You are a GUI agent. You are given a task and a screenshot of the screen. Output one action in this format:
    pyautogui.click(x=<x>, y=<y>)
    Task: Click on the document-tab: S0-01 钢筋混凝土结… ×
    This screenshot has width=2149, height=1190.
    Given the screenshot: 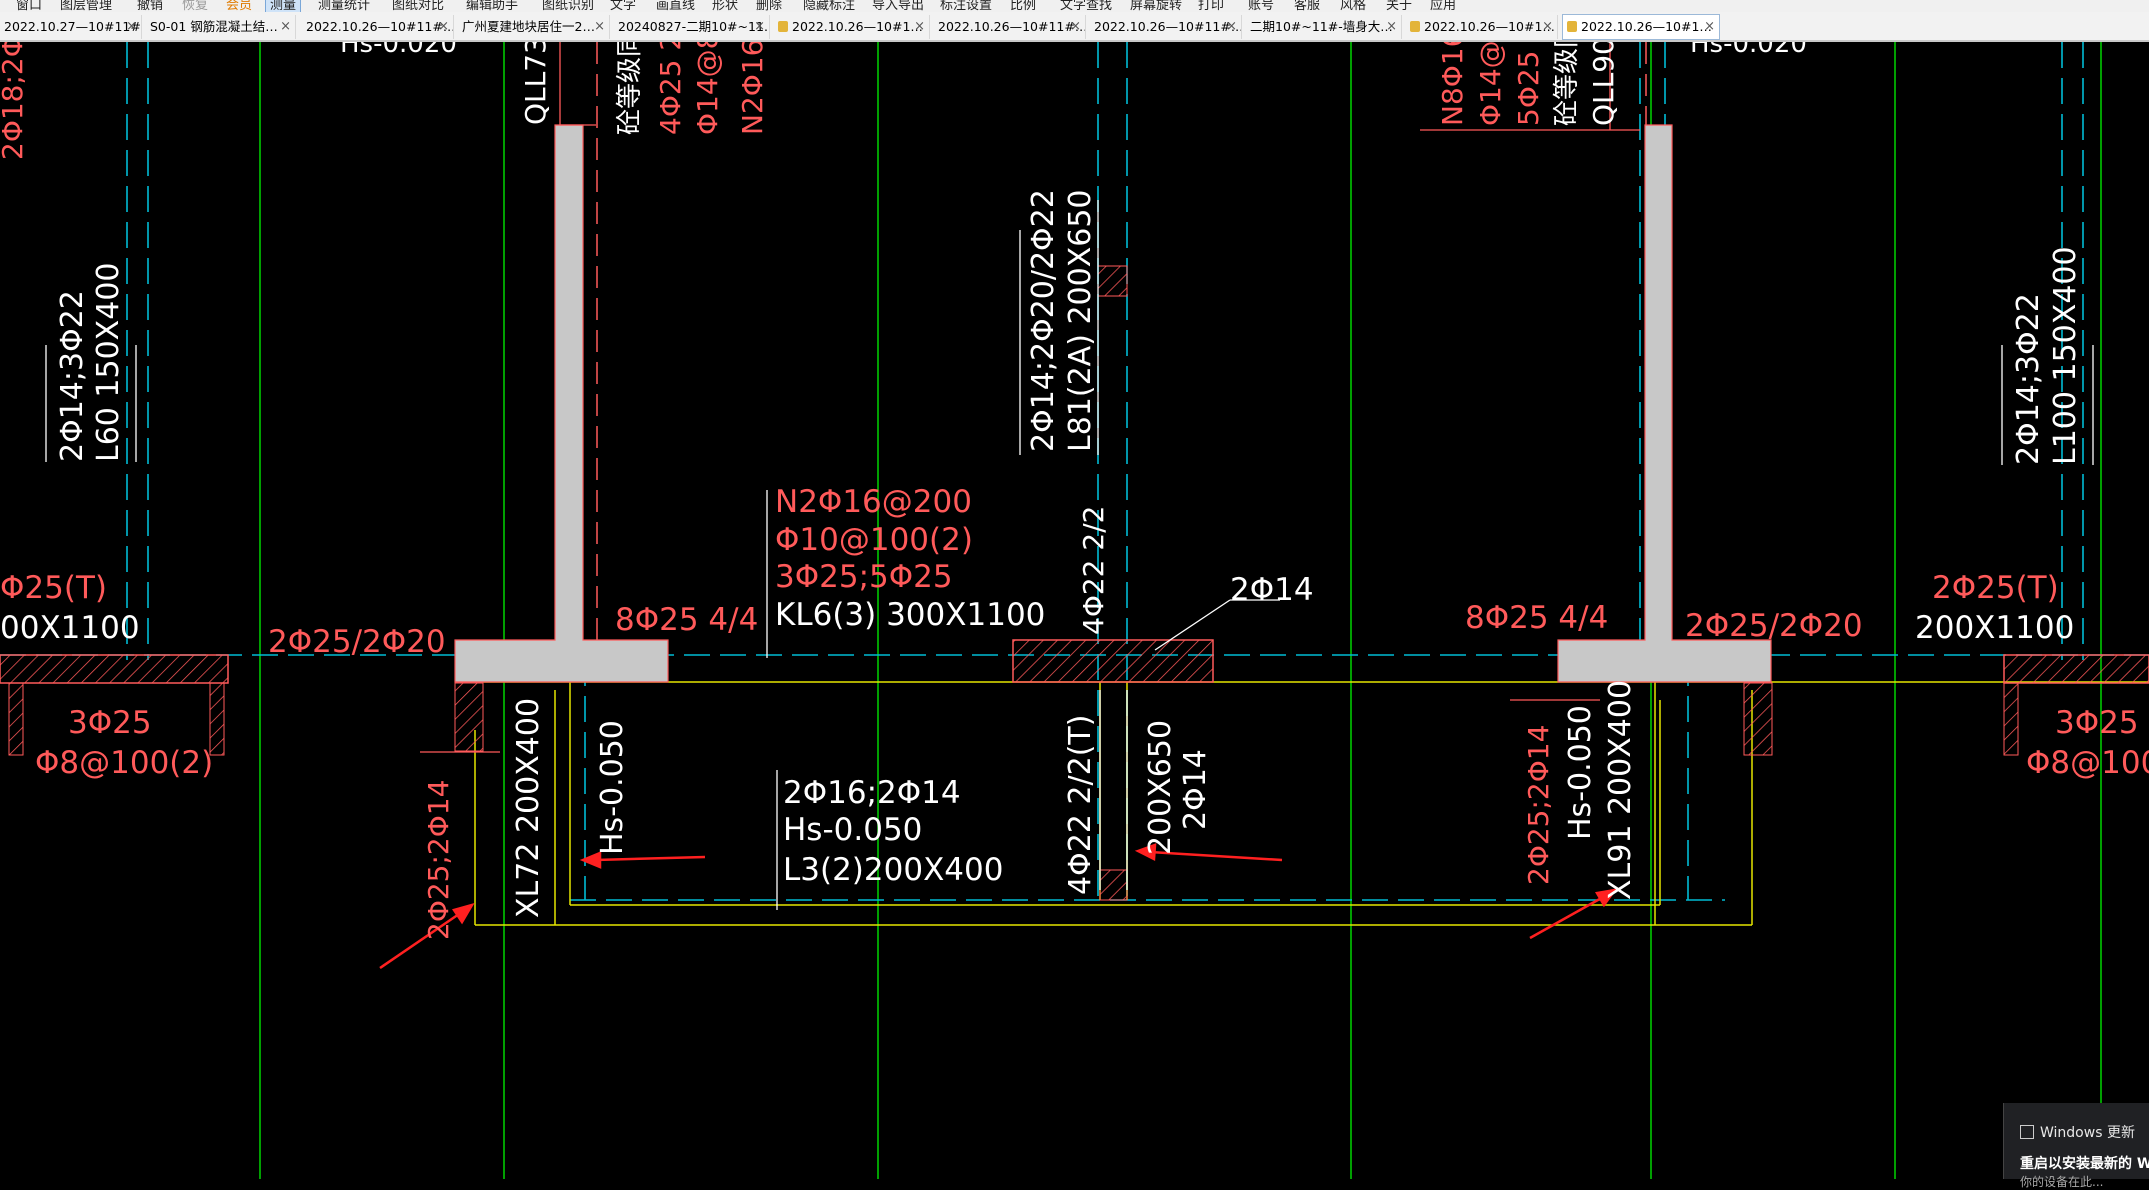 What is the action you would take?
    pyautogui.click(x=221, y=27)
    